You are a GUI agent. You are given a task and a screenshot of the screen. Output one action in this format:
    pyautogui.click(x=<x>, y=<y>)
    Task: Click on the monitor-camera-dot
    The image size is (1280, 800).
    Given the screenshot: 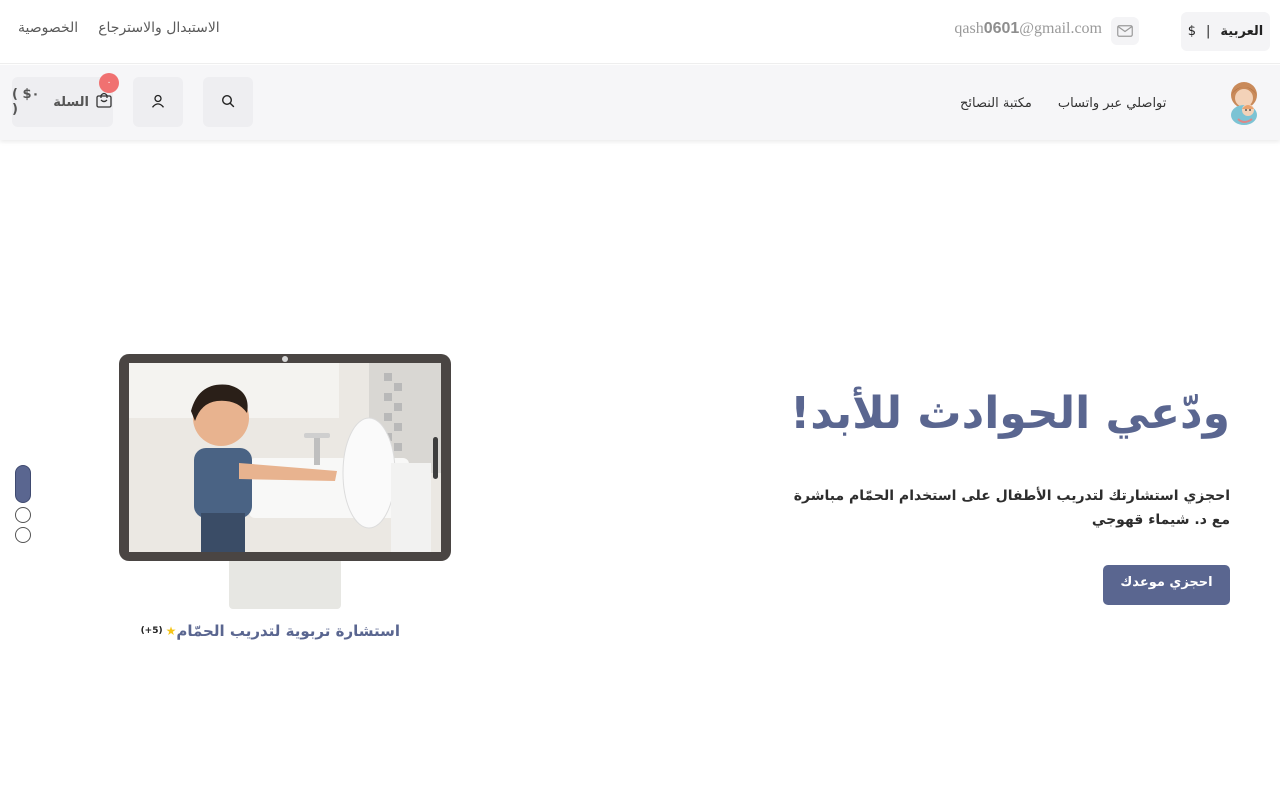 What is the action you would take?
    pyautogui.click(x=285, y=359)
    